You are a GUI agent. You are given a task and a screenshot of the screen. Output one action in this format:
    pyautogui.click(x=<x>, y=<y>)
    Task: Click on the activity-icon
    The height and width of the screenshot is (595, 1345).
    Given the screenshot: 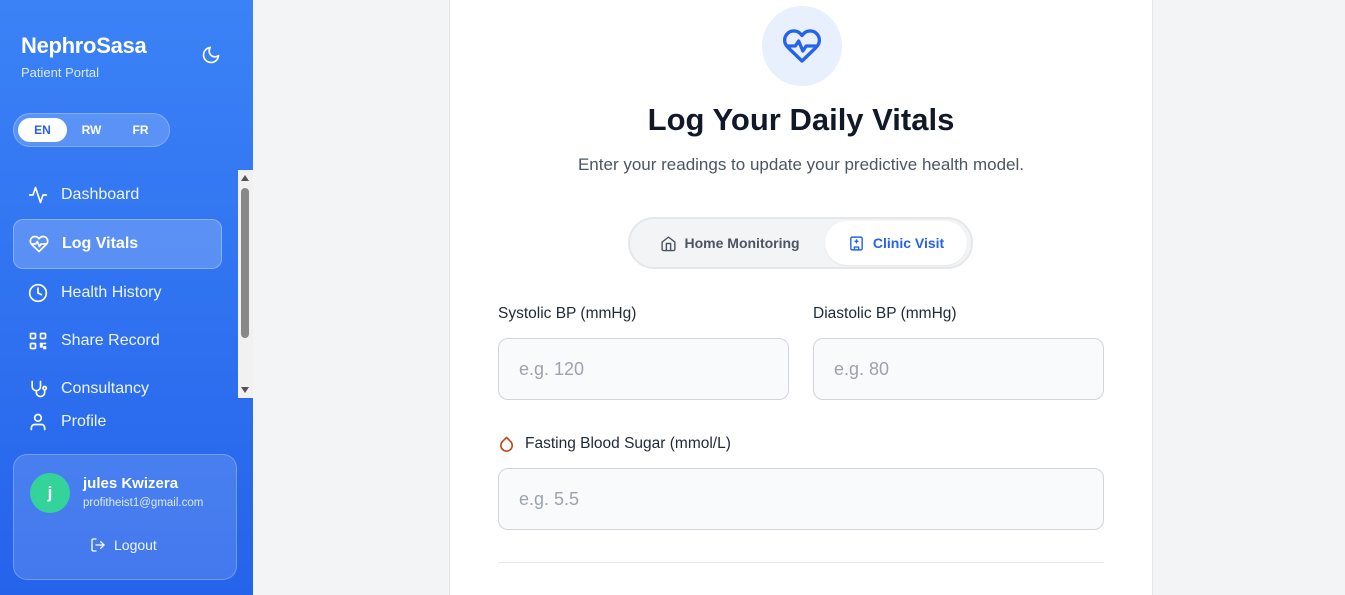 What is the action you would take?
    pyautogui.click(x=38, y=195)
    